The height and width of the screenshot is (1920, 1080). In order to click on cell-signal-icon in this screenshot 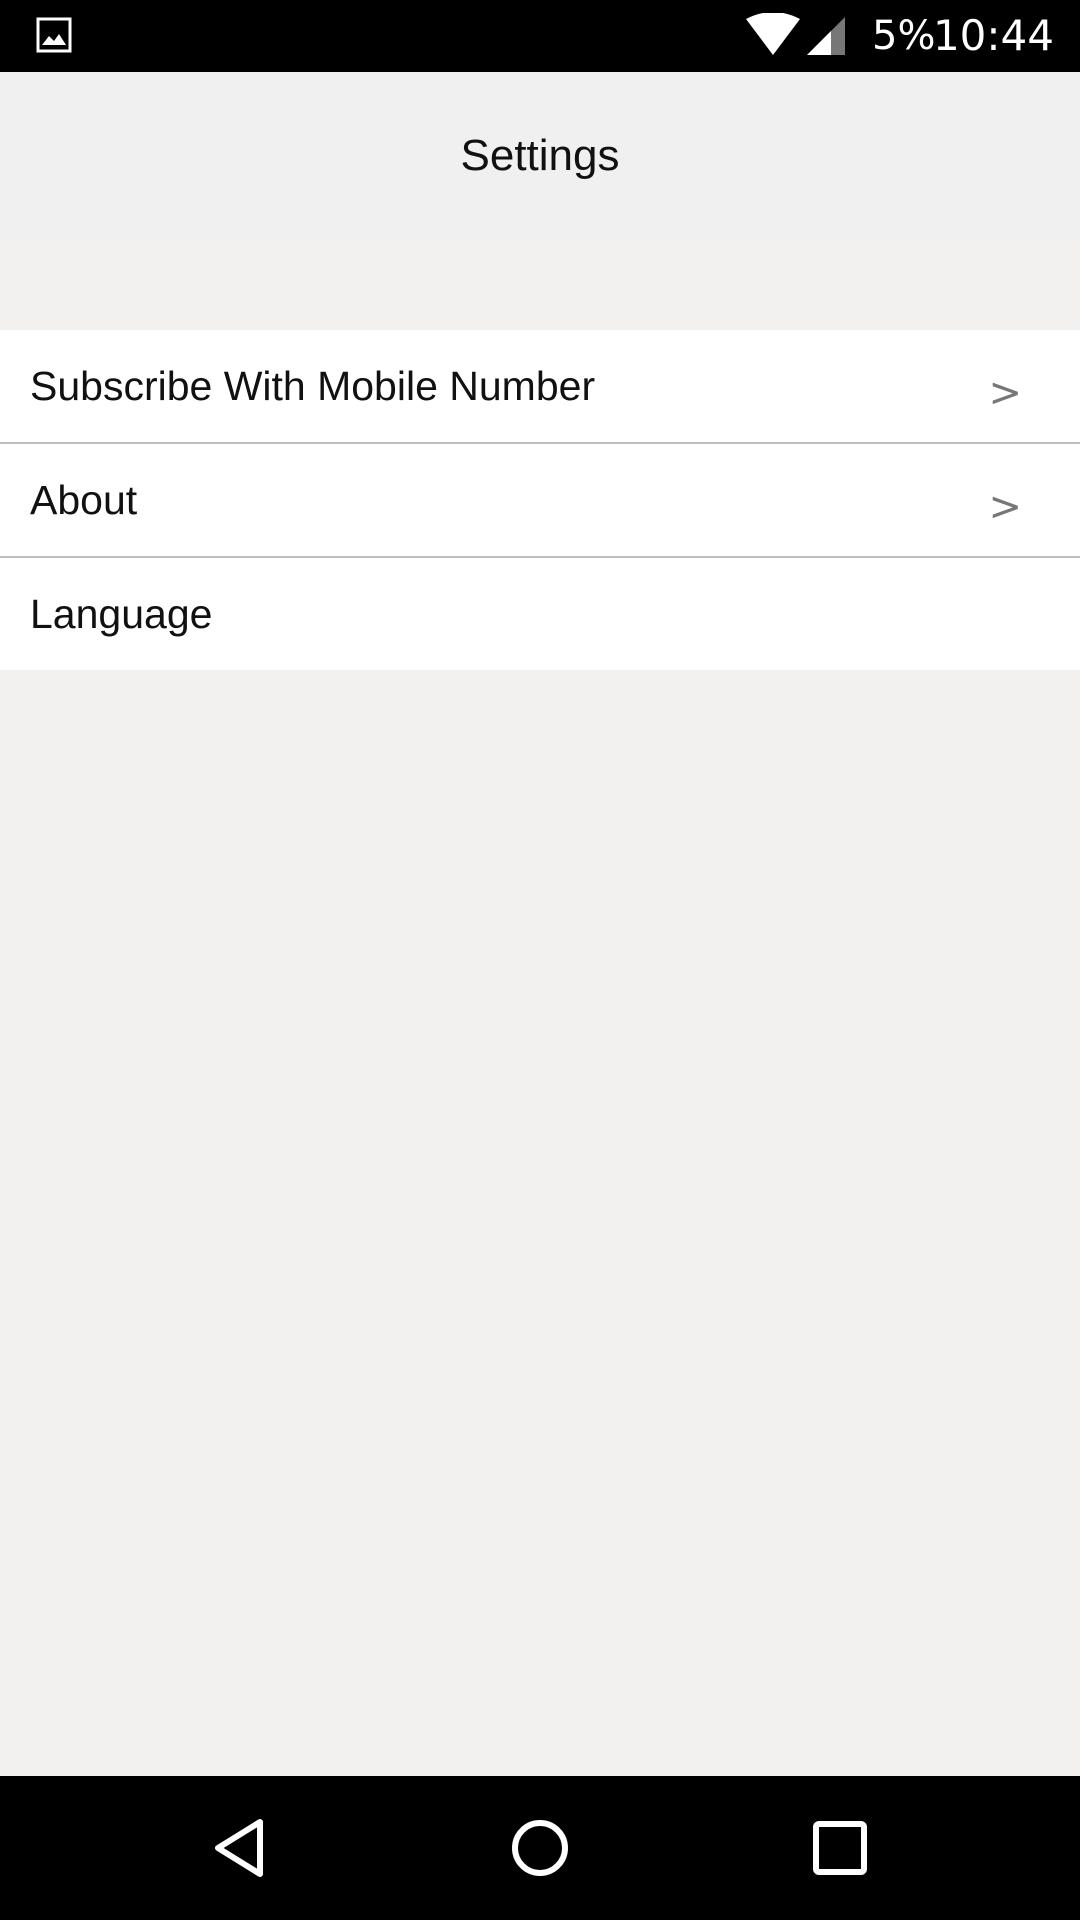, I will do `click(826, 36)`.